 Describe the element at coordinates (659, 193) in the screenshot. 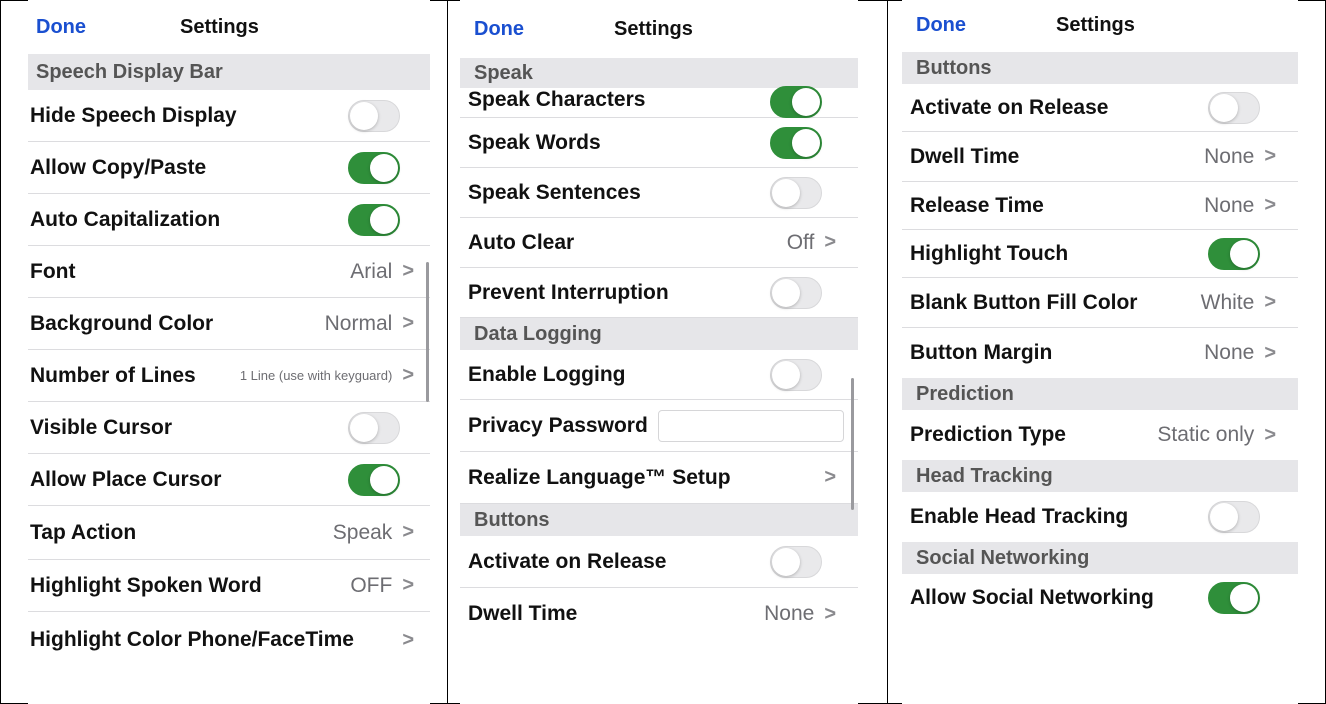

I see `row-speak-sentences: Speak Sentences` at that location.